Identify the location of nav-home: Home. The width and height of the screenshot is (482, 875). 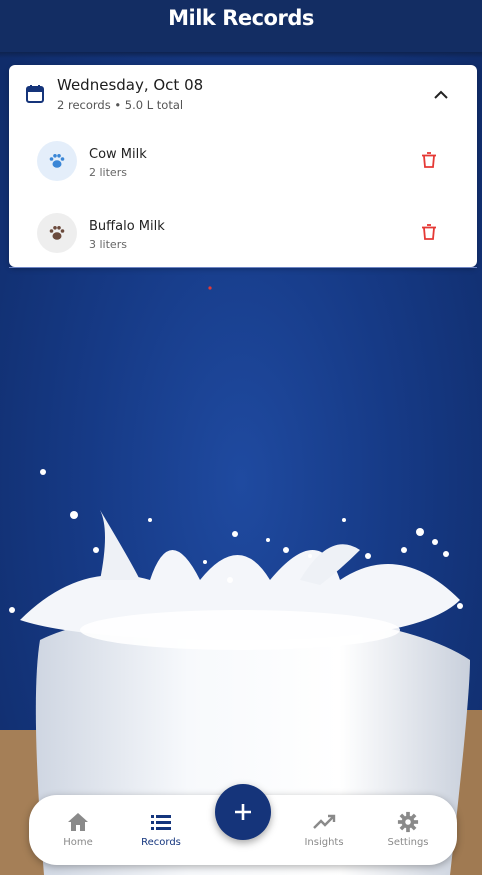
(78, 830).